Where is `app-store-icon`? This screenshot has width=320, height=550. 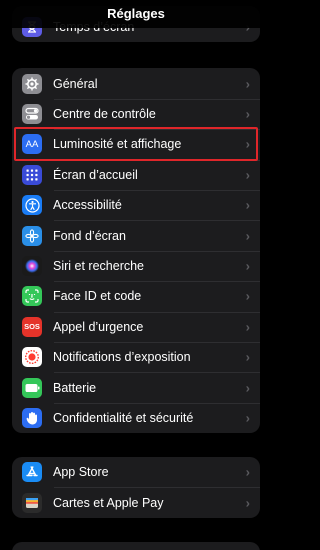 app-store-icon is located at coordinates (32, 472).